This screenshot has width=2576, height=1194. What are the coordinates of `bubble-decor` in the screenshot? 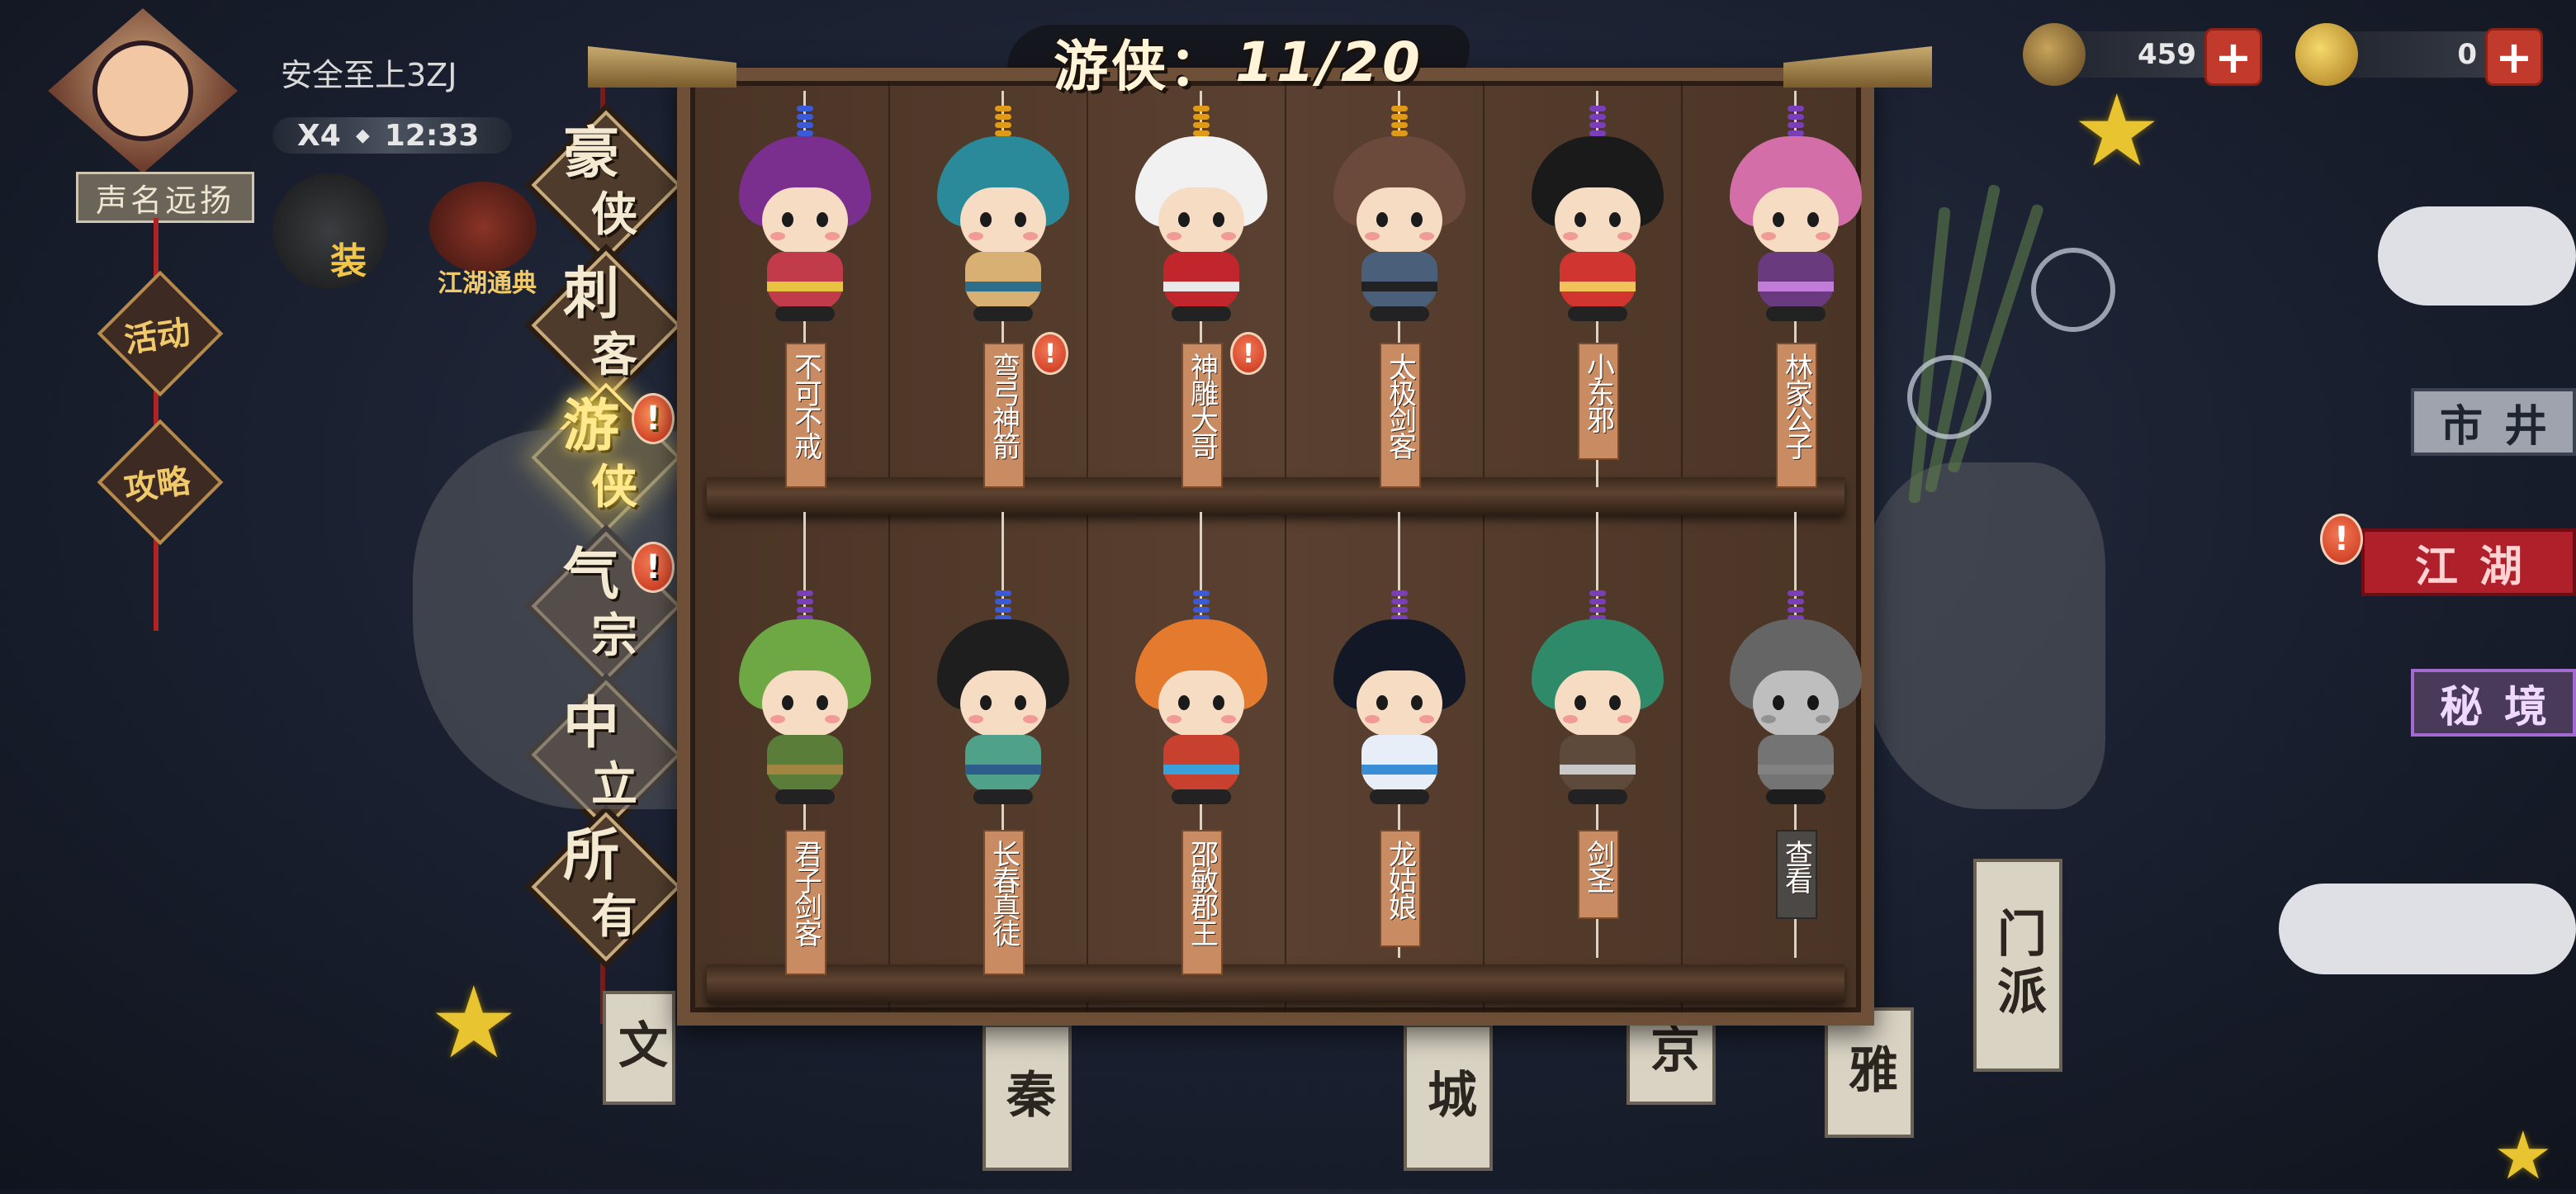 It's located at (2073, 290).